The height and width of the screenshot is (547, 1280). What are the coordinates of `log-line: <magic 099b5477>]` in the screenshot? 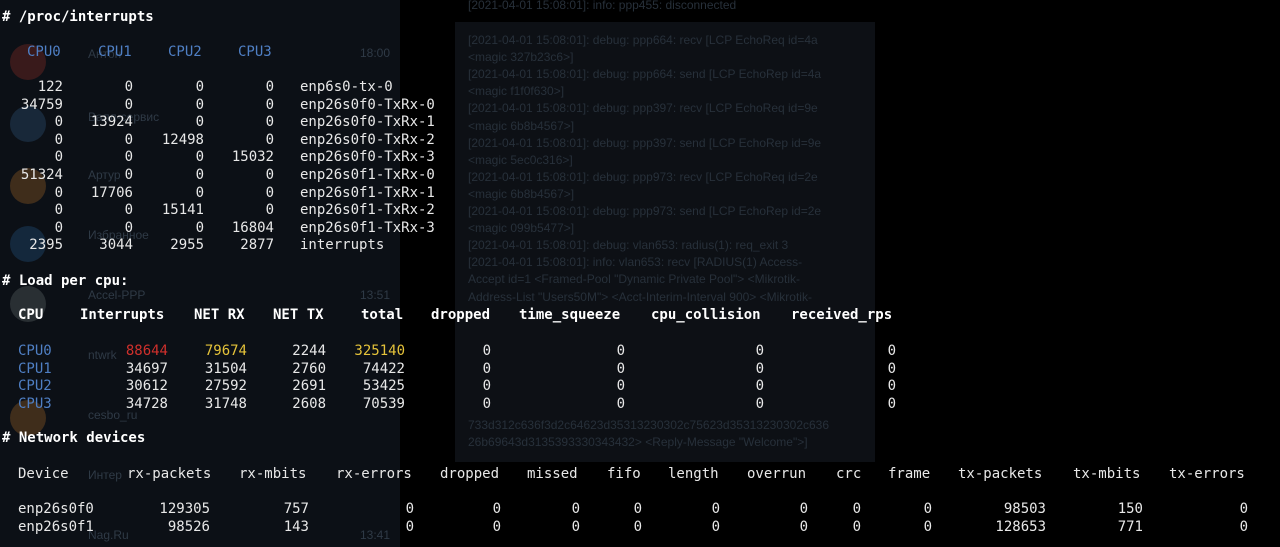 It's located at (521, 228).